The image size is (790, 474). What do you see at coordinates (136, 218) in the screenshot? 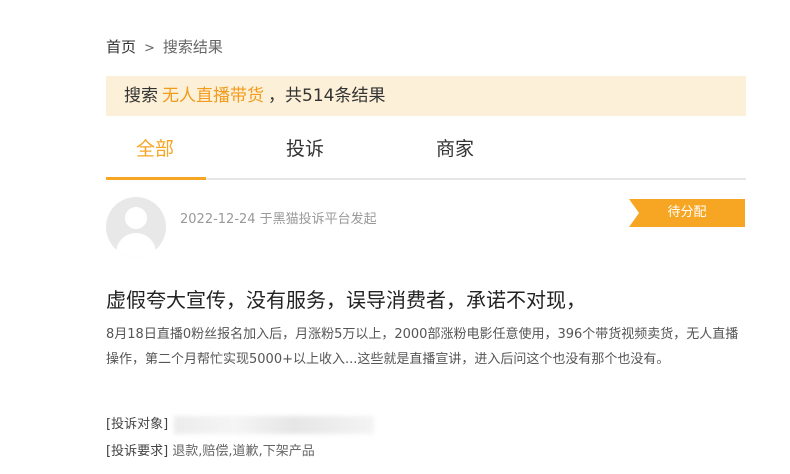
I see `avatar-head-shape` at bounding box center [136, 218].